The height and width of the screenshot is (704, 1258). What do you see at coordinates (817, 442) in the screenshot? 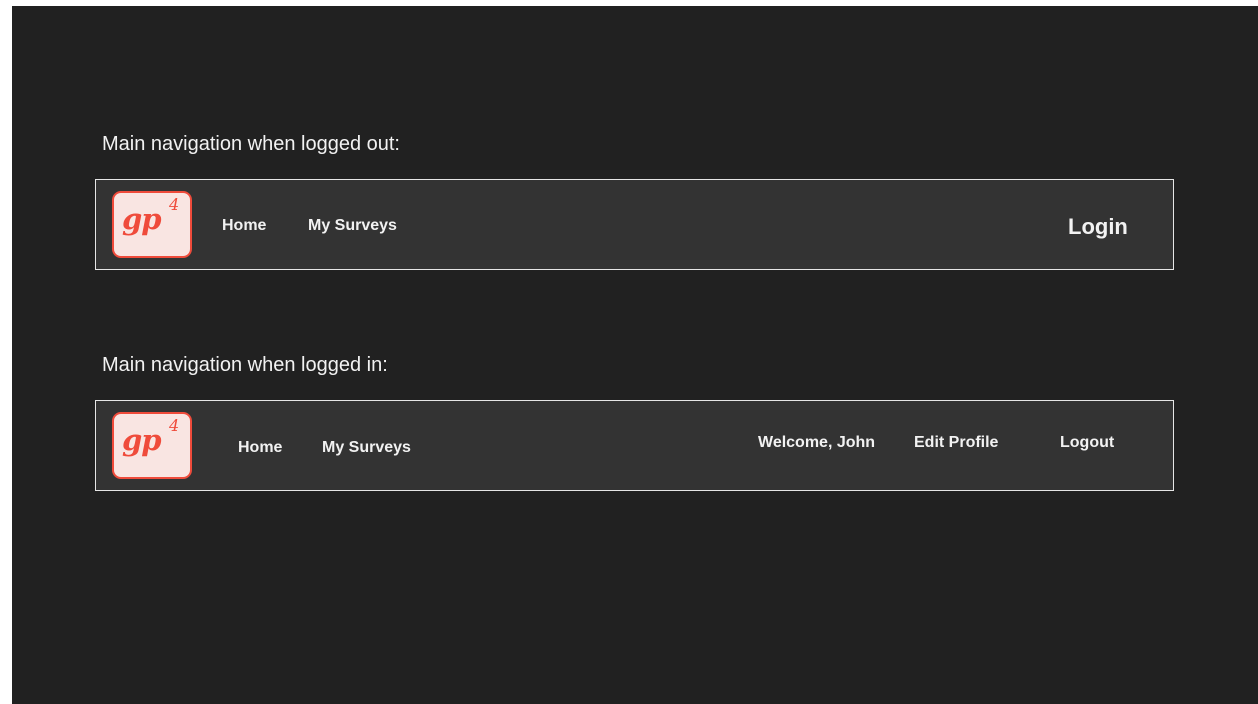
I see `welcome-user-text: Welcome, John` at bounding box center [817, 442].